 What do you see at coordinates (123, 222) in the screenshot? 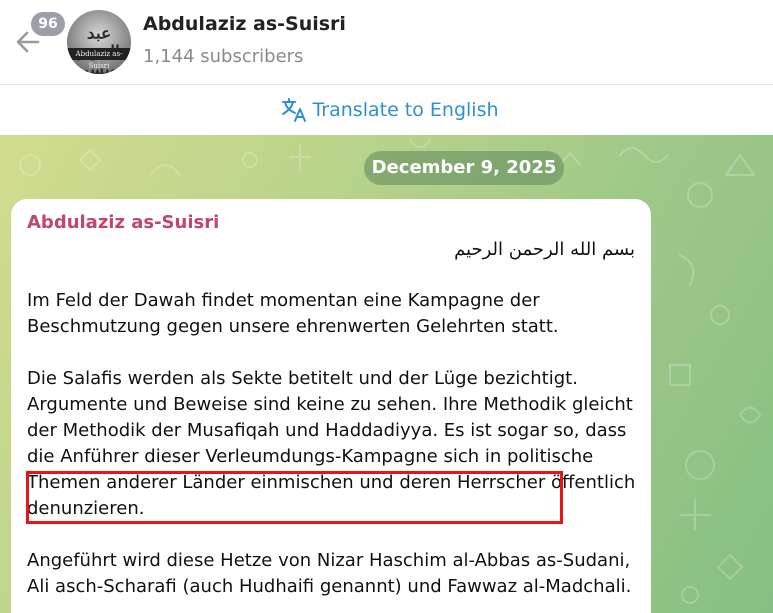
I see `message-sender: Abdulaziz as-Suisri` at bounding box center [123, 222].